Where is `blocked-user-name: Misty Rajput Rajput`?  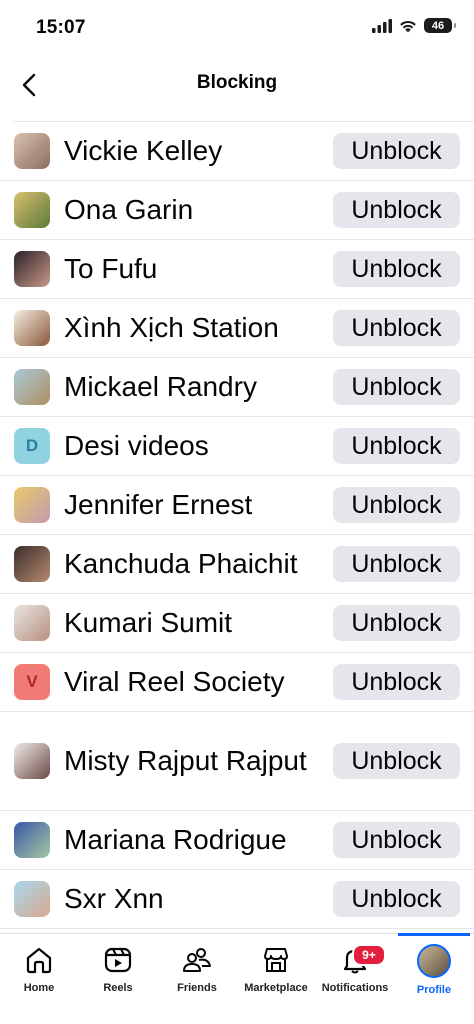 blocked-user-name: Misty Rajput Rajput is located at coordinates (194, 761).